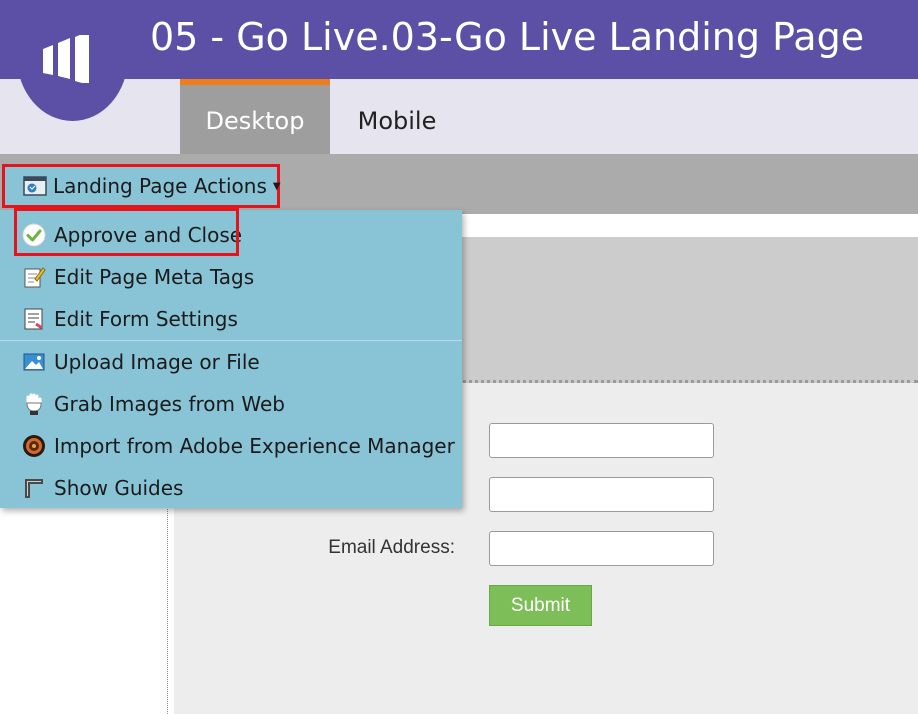 The image size is (918, 714). I want to click on tab-desktop: Desktop, so click(255, 116).